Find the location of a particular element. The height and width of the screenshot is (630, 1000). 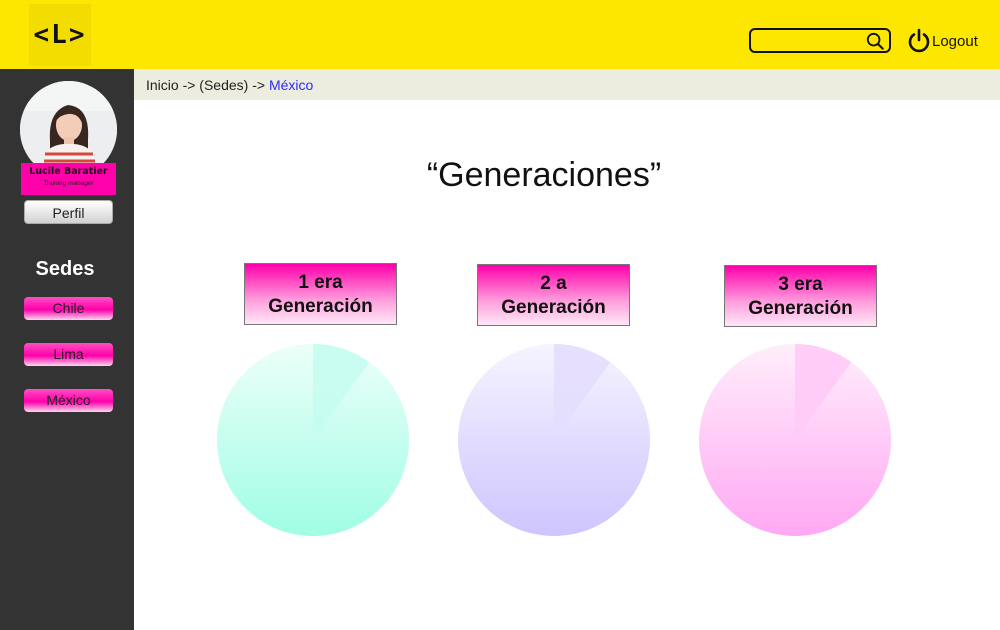

logo: <L> is located at coordinates (60, 35).